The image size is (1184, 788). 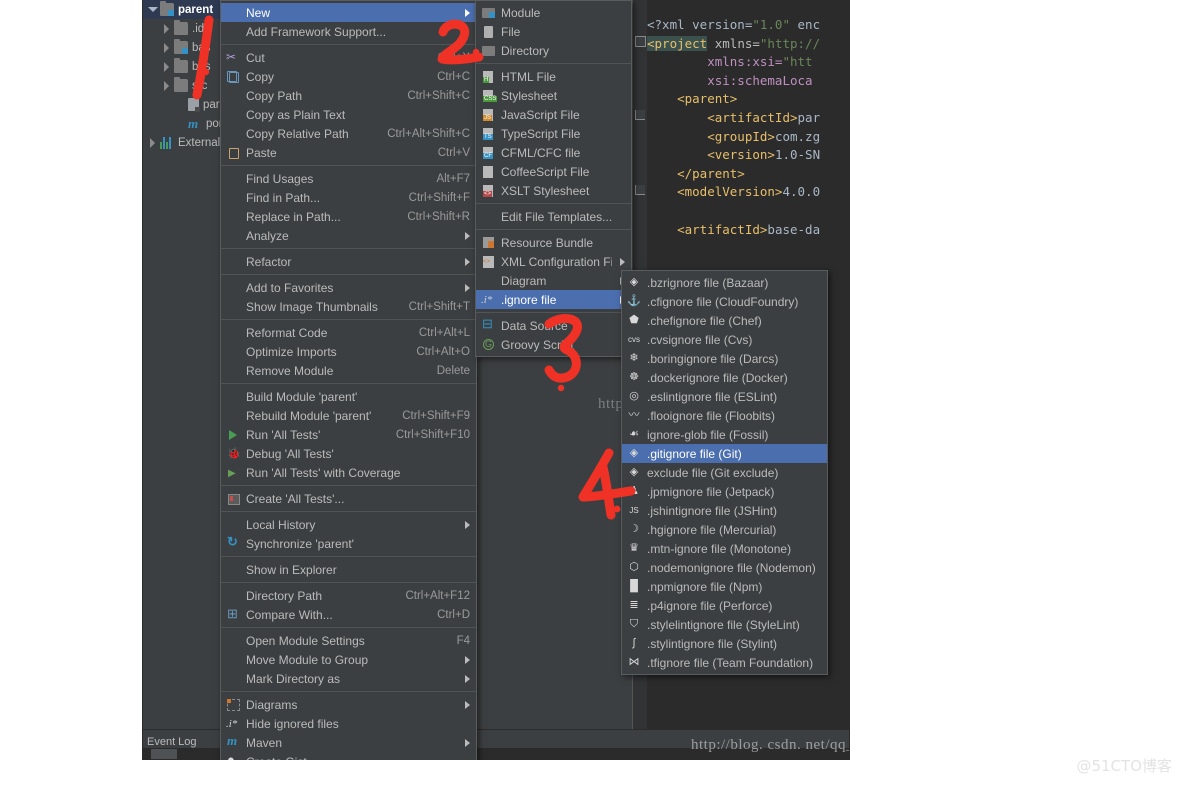 I want to click on new-submenu-item: TS TypeScript File, so click(x=553, y=133).